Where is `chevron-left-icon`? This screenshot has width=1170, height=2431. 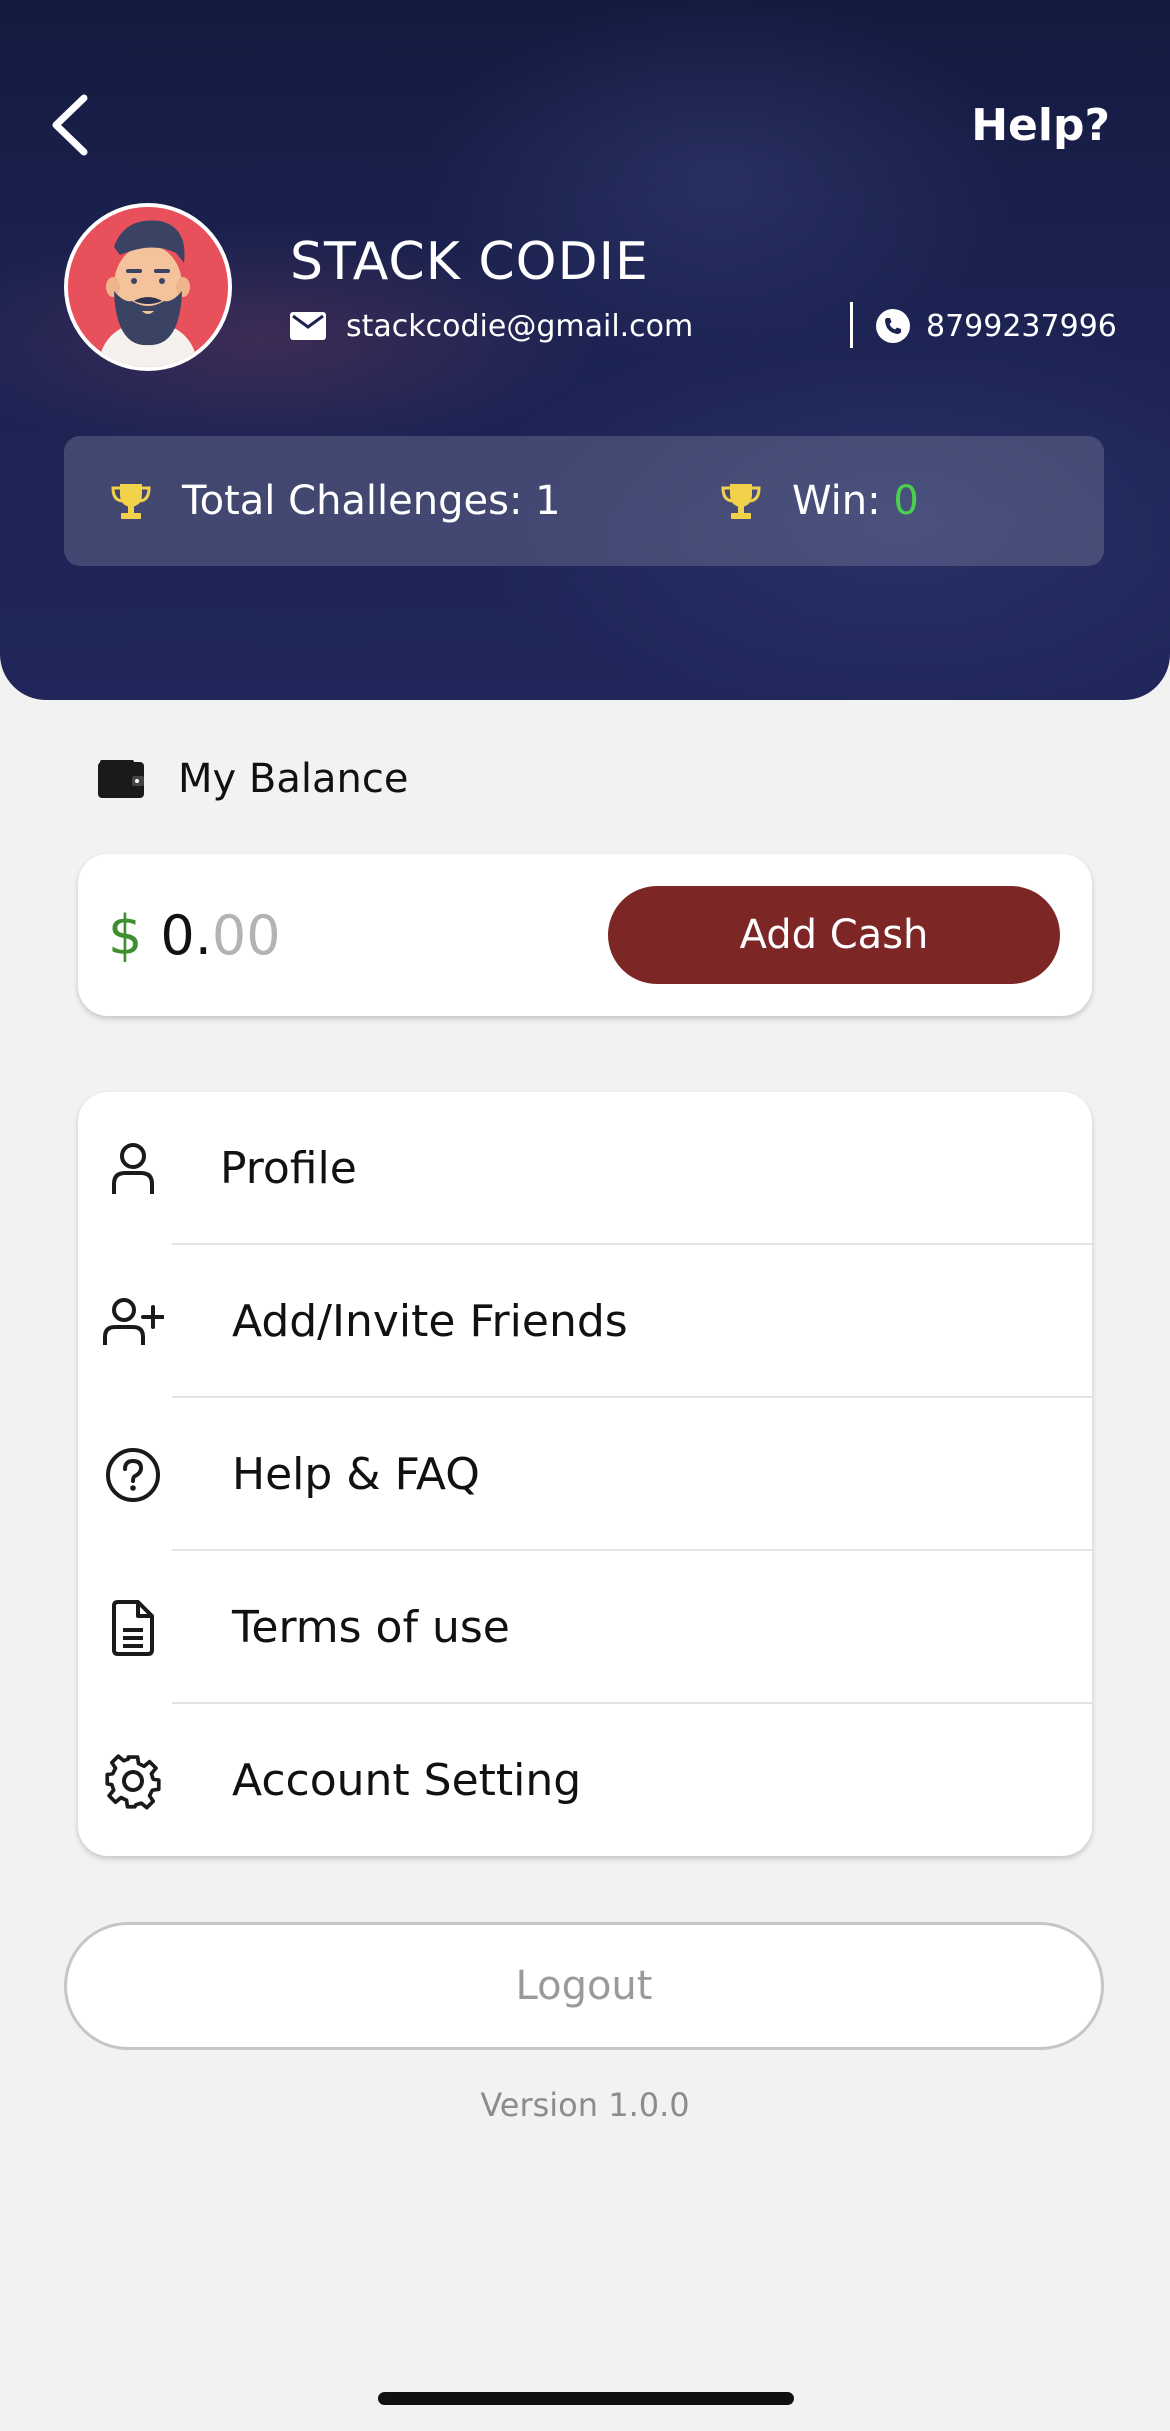
chevron-left-icon is located at coordinates (70, 125).